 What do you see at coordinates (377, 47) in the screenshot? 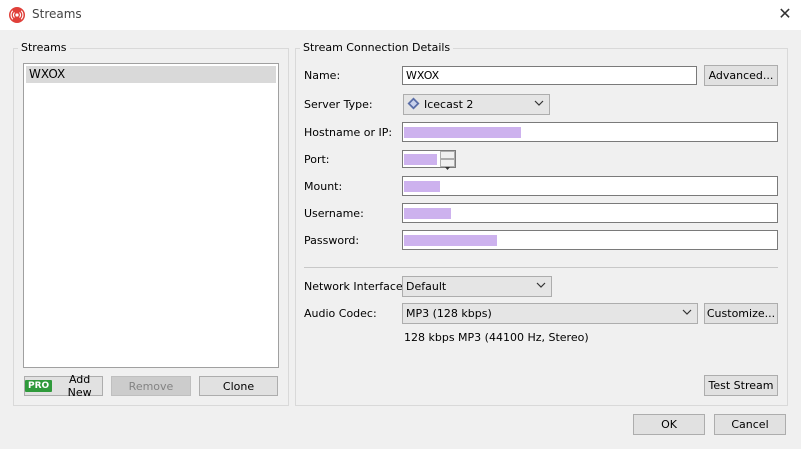
I see `connection-details-label: Stream Connection Details` at bounding box center [377, 47].